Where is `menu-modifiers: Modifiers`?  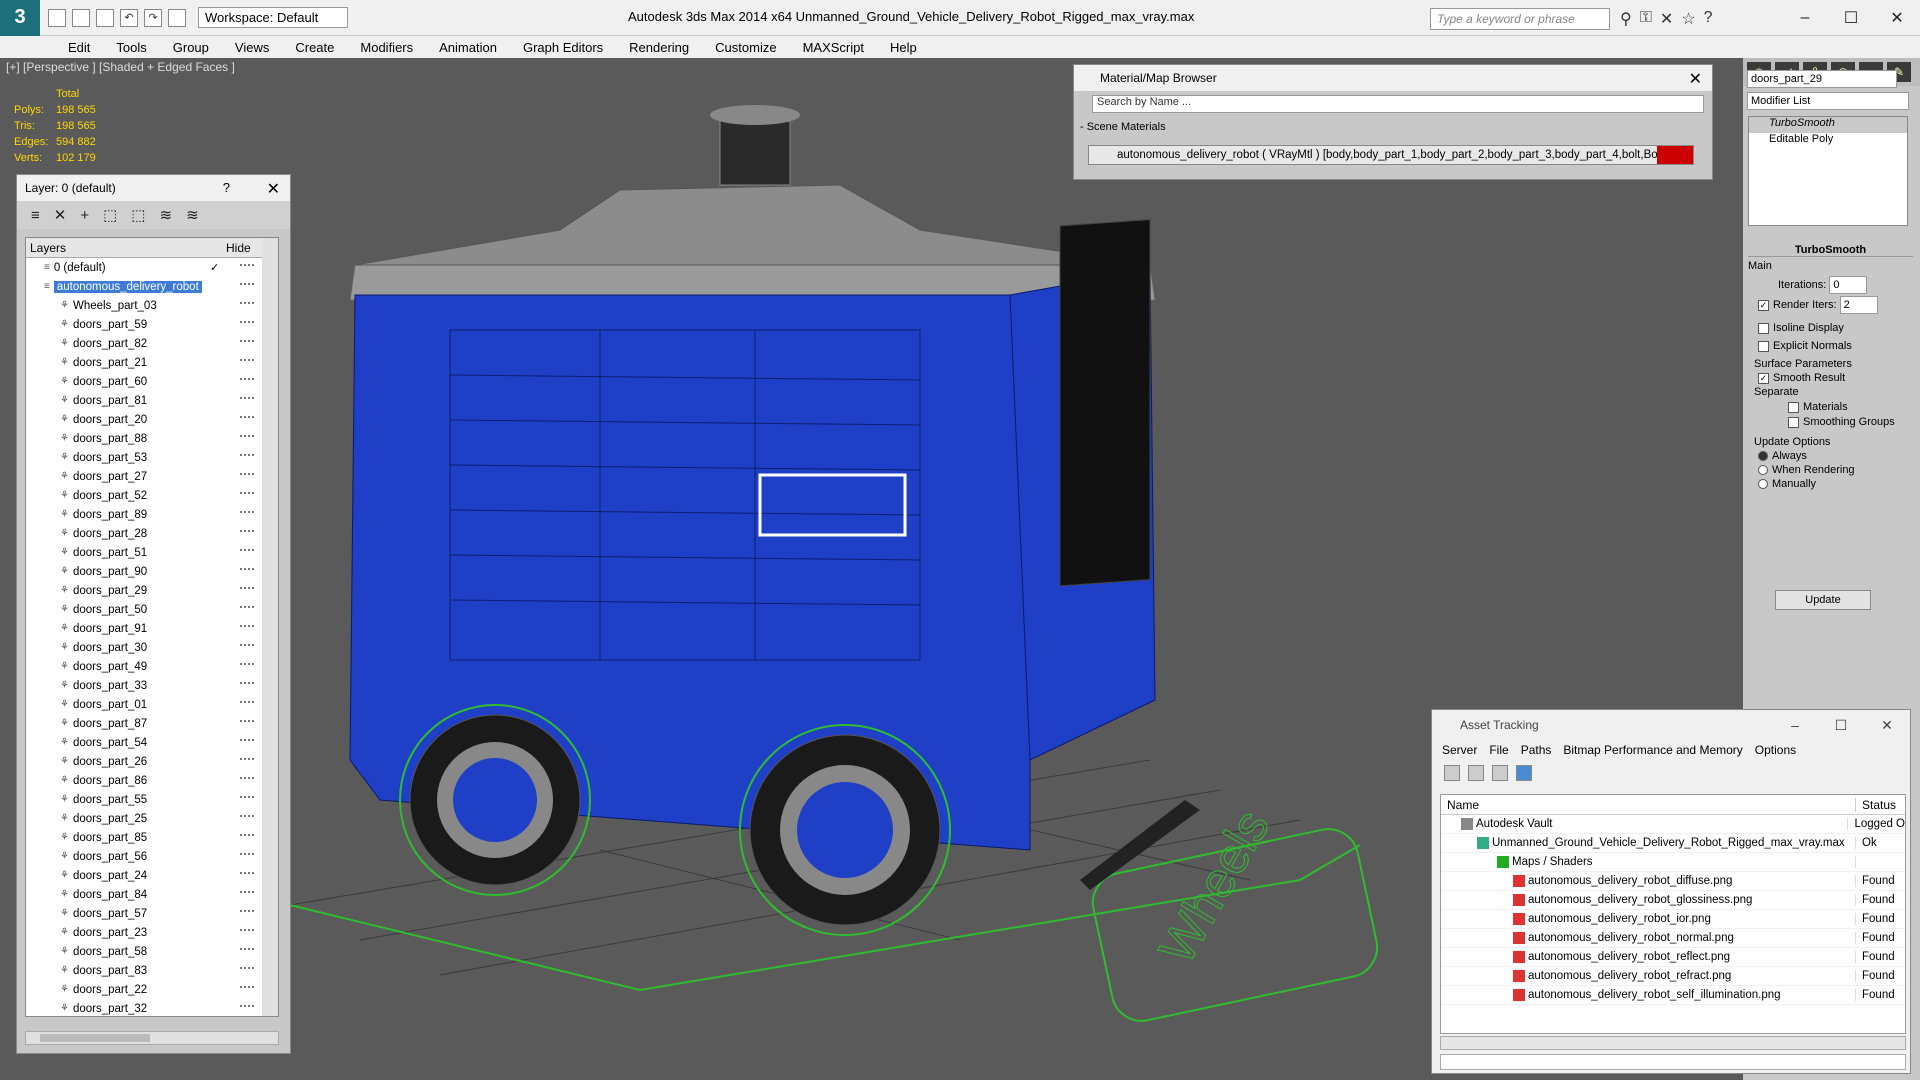 menu-modifiers: Modifiers is located at coordinates (386, 47).